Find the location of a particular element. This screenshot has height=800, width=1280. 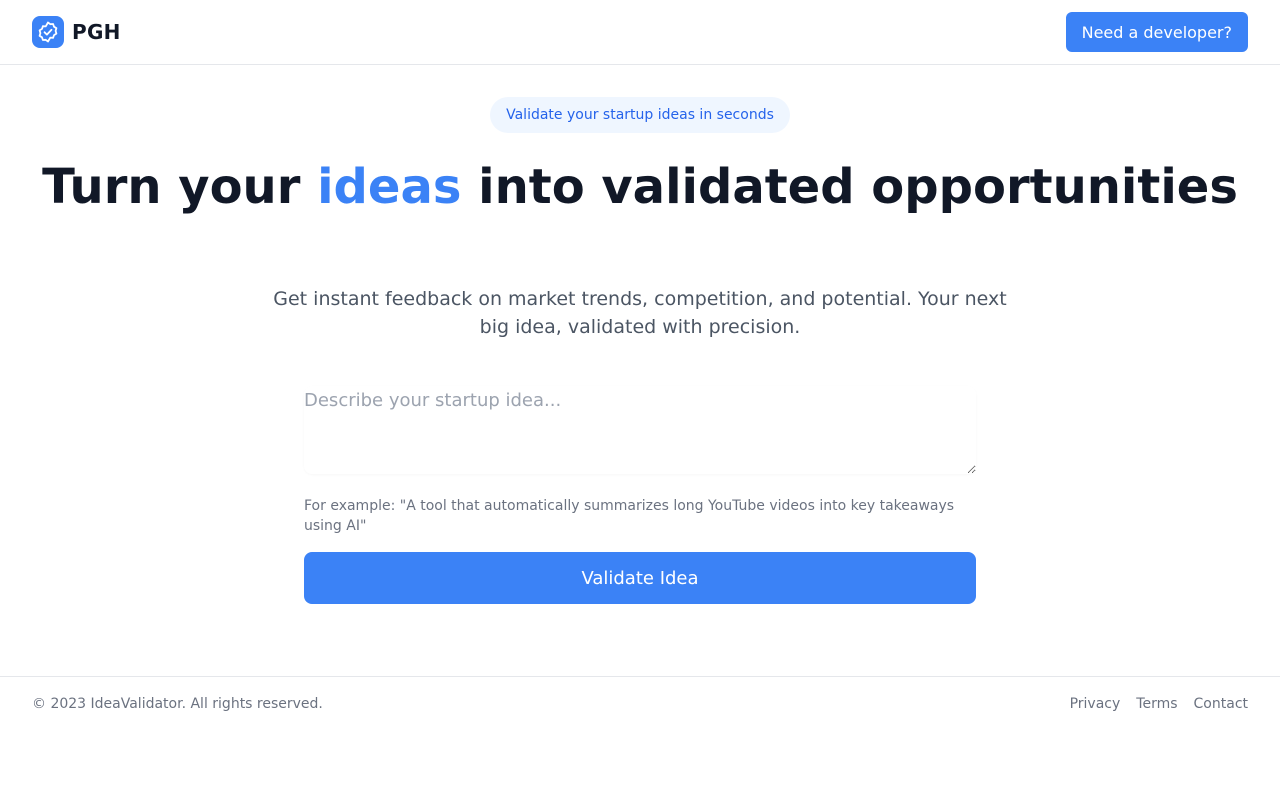

validate-idea-button: Validate Idea is located at coordinates (640, 578).